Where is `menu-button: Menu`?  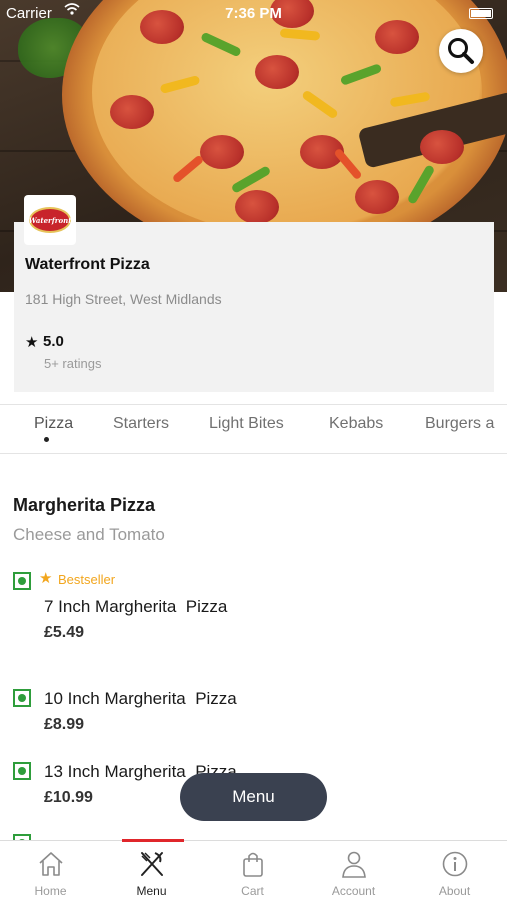 menu-button: Menu is located at coordinates (253, 797).